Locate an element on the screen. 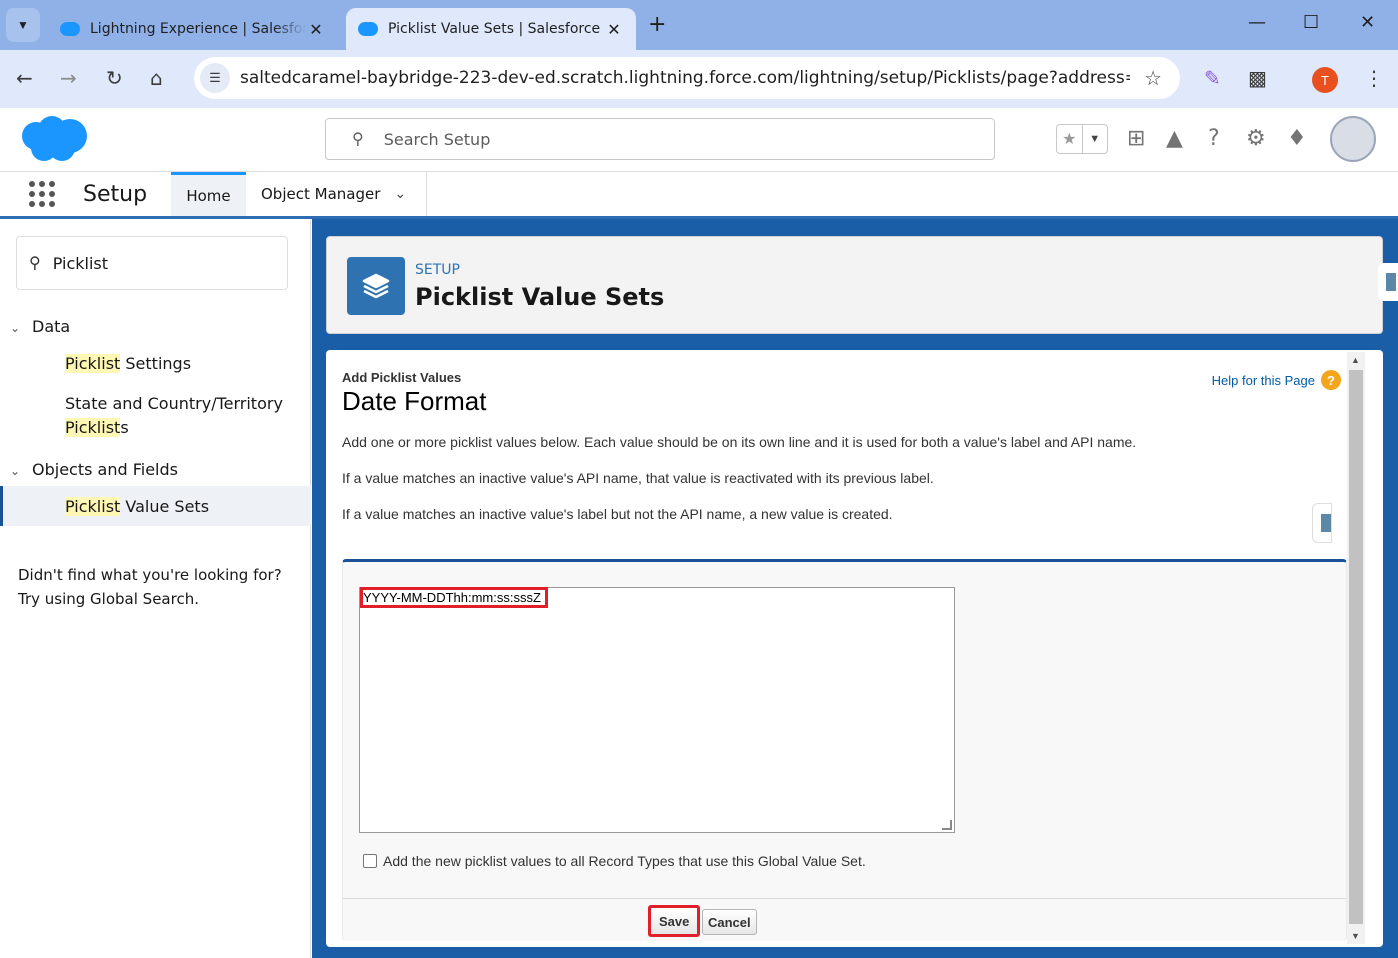 The width and height of the screenshot is (1398, 958). browser-tab-lightning: Lightning Experience | Salesforce ✕ is located at coordinates (193, 29).